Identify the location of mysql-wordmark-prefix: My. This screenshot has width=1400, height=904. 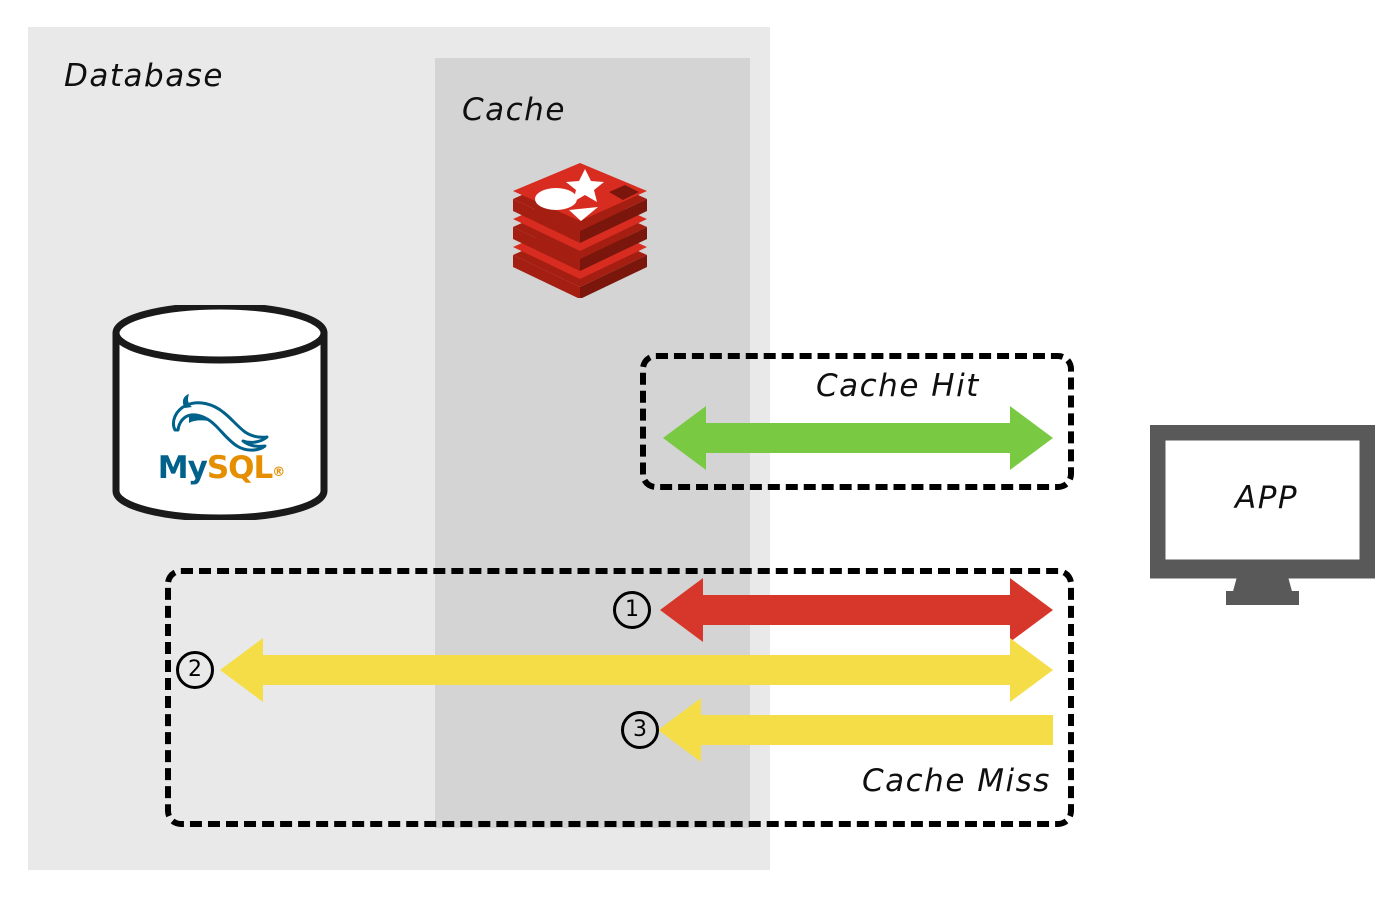
(182, 468).